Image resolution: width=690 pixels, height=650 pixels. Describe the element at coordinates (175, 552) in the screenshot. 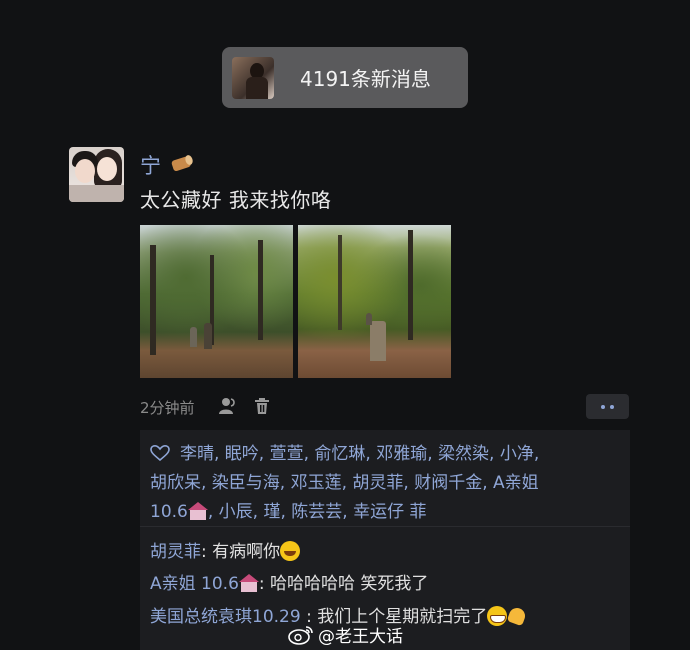

I see `comment-author: 胡灵菲` at that location.